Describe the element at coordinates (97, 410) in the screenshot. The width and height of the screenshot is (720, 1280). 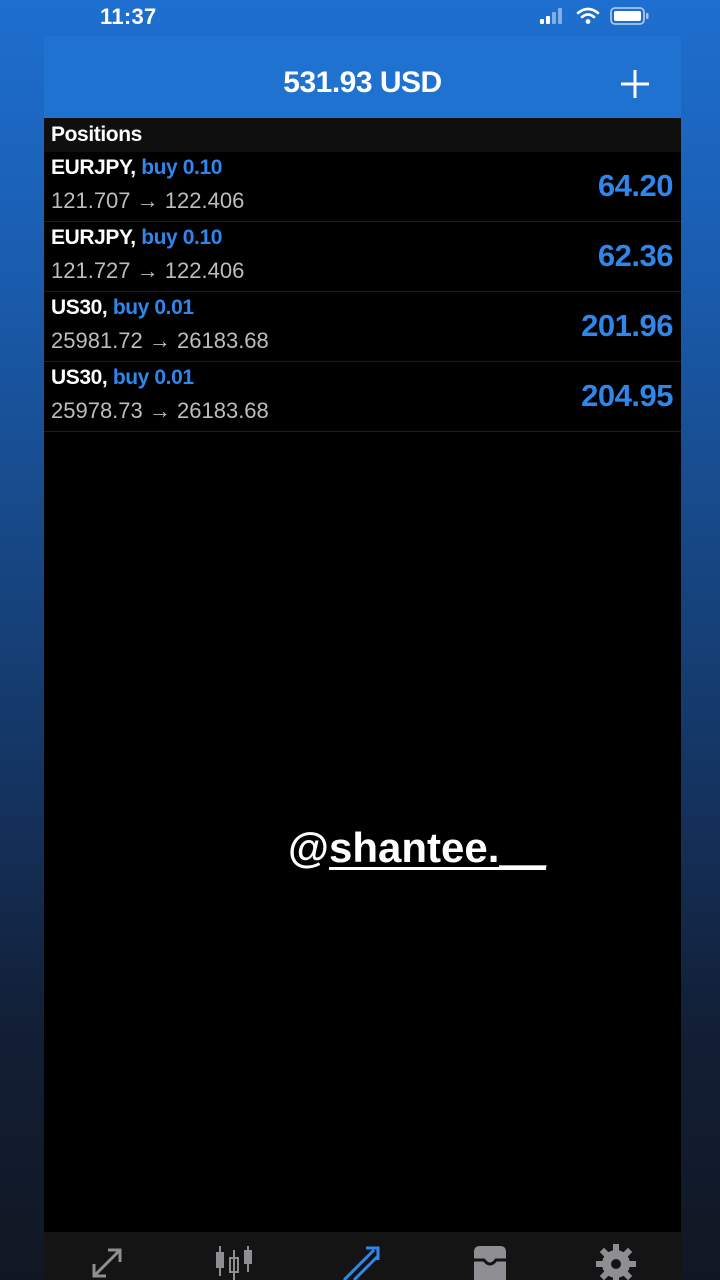
I see `open-price: 25978.73` at that location.